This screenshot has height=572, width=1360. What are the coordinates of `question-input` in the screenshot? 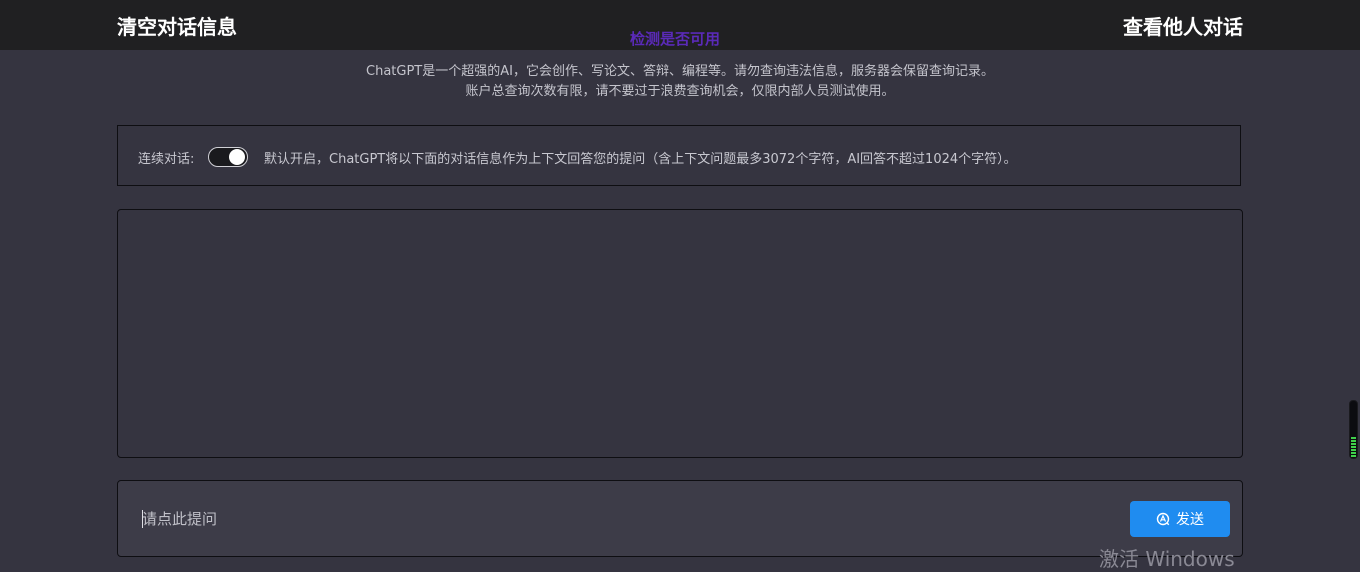 It's located at (622, 519).